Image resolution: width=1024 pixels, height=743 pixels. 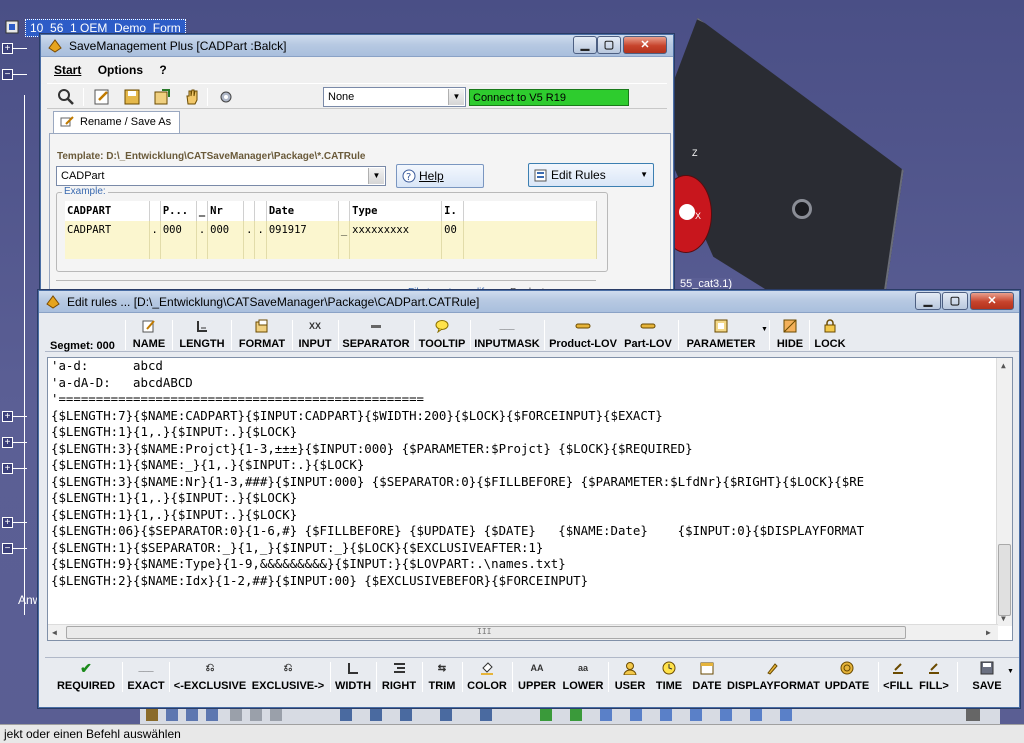 I want to click on product-lov-icon, so click(x=583, y=326).